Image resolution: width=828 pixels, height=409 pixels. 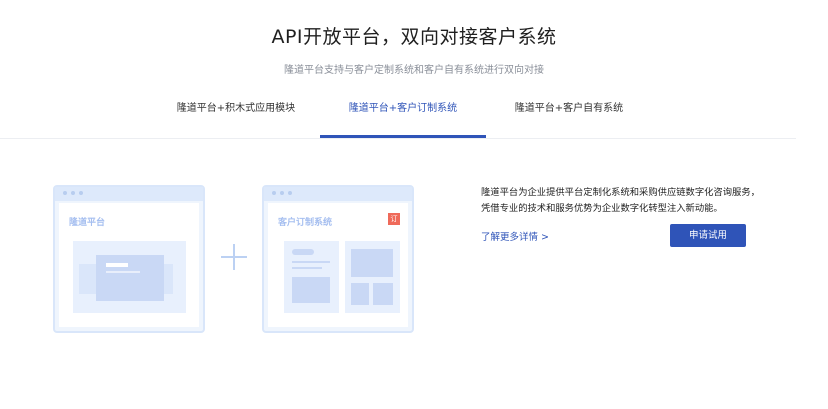 I want to click on learn-more-link: 了解更多详情 >, so click(x=515, y=236).